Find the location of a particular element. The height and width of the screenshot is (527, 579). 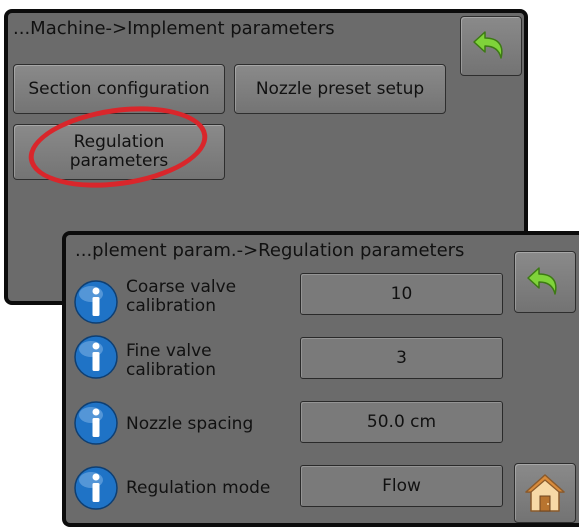

page-title: ...Machine->Implement parameters is located at coordinates (174, 28).